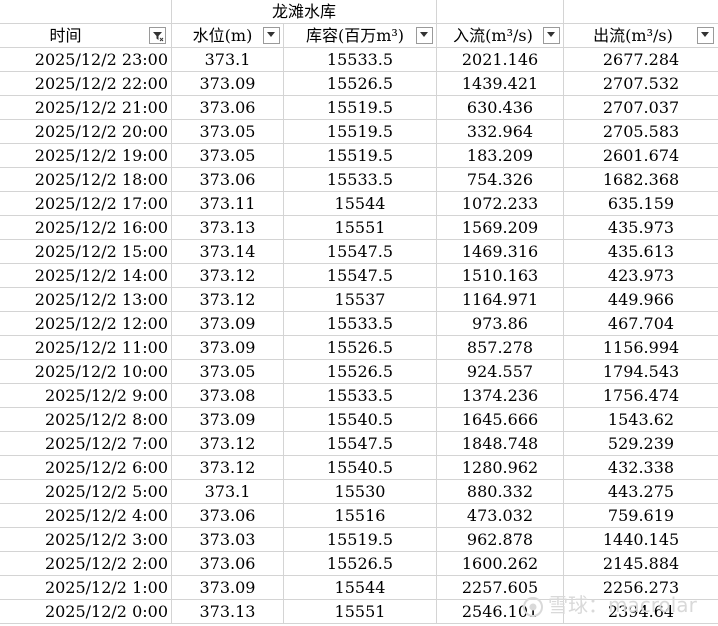 Image resolution: width=718 pixels, height=626 pixels. What do you see at coordinates (86, 108) in the screenshot?
I see `cell-time: 2025/12/2 21:00` at bounding box center [86, 108].